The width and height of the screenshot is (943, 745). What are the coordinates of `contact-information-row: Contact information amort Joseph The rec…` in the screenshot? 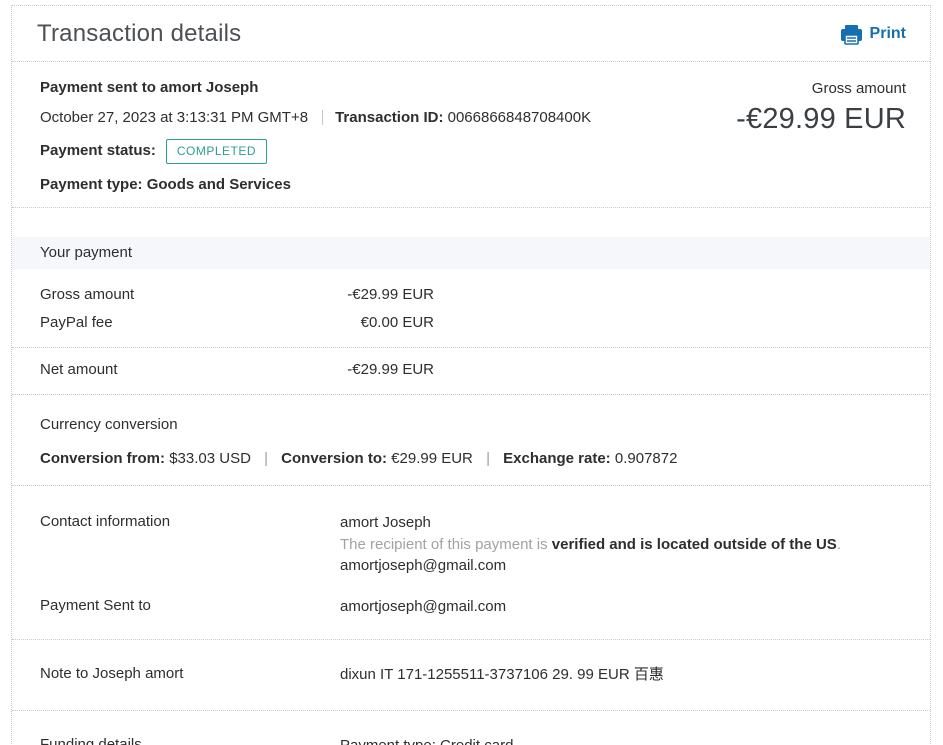 It's located at (471, 544).